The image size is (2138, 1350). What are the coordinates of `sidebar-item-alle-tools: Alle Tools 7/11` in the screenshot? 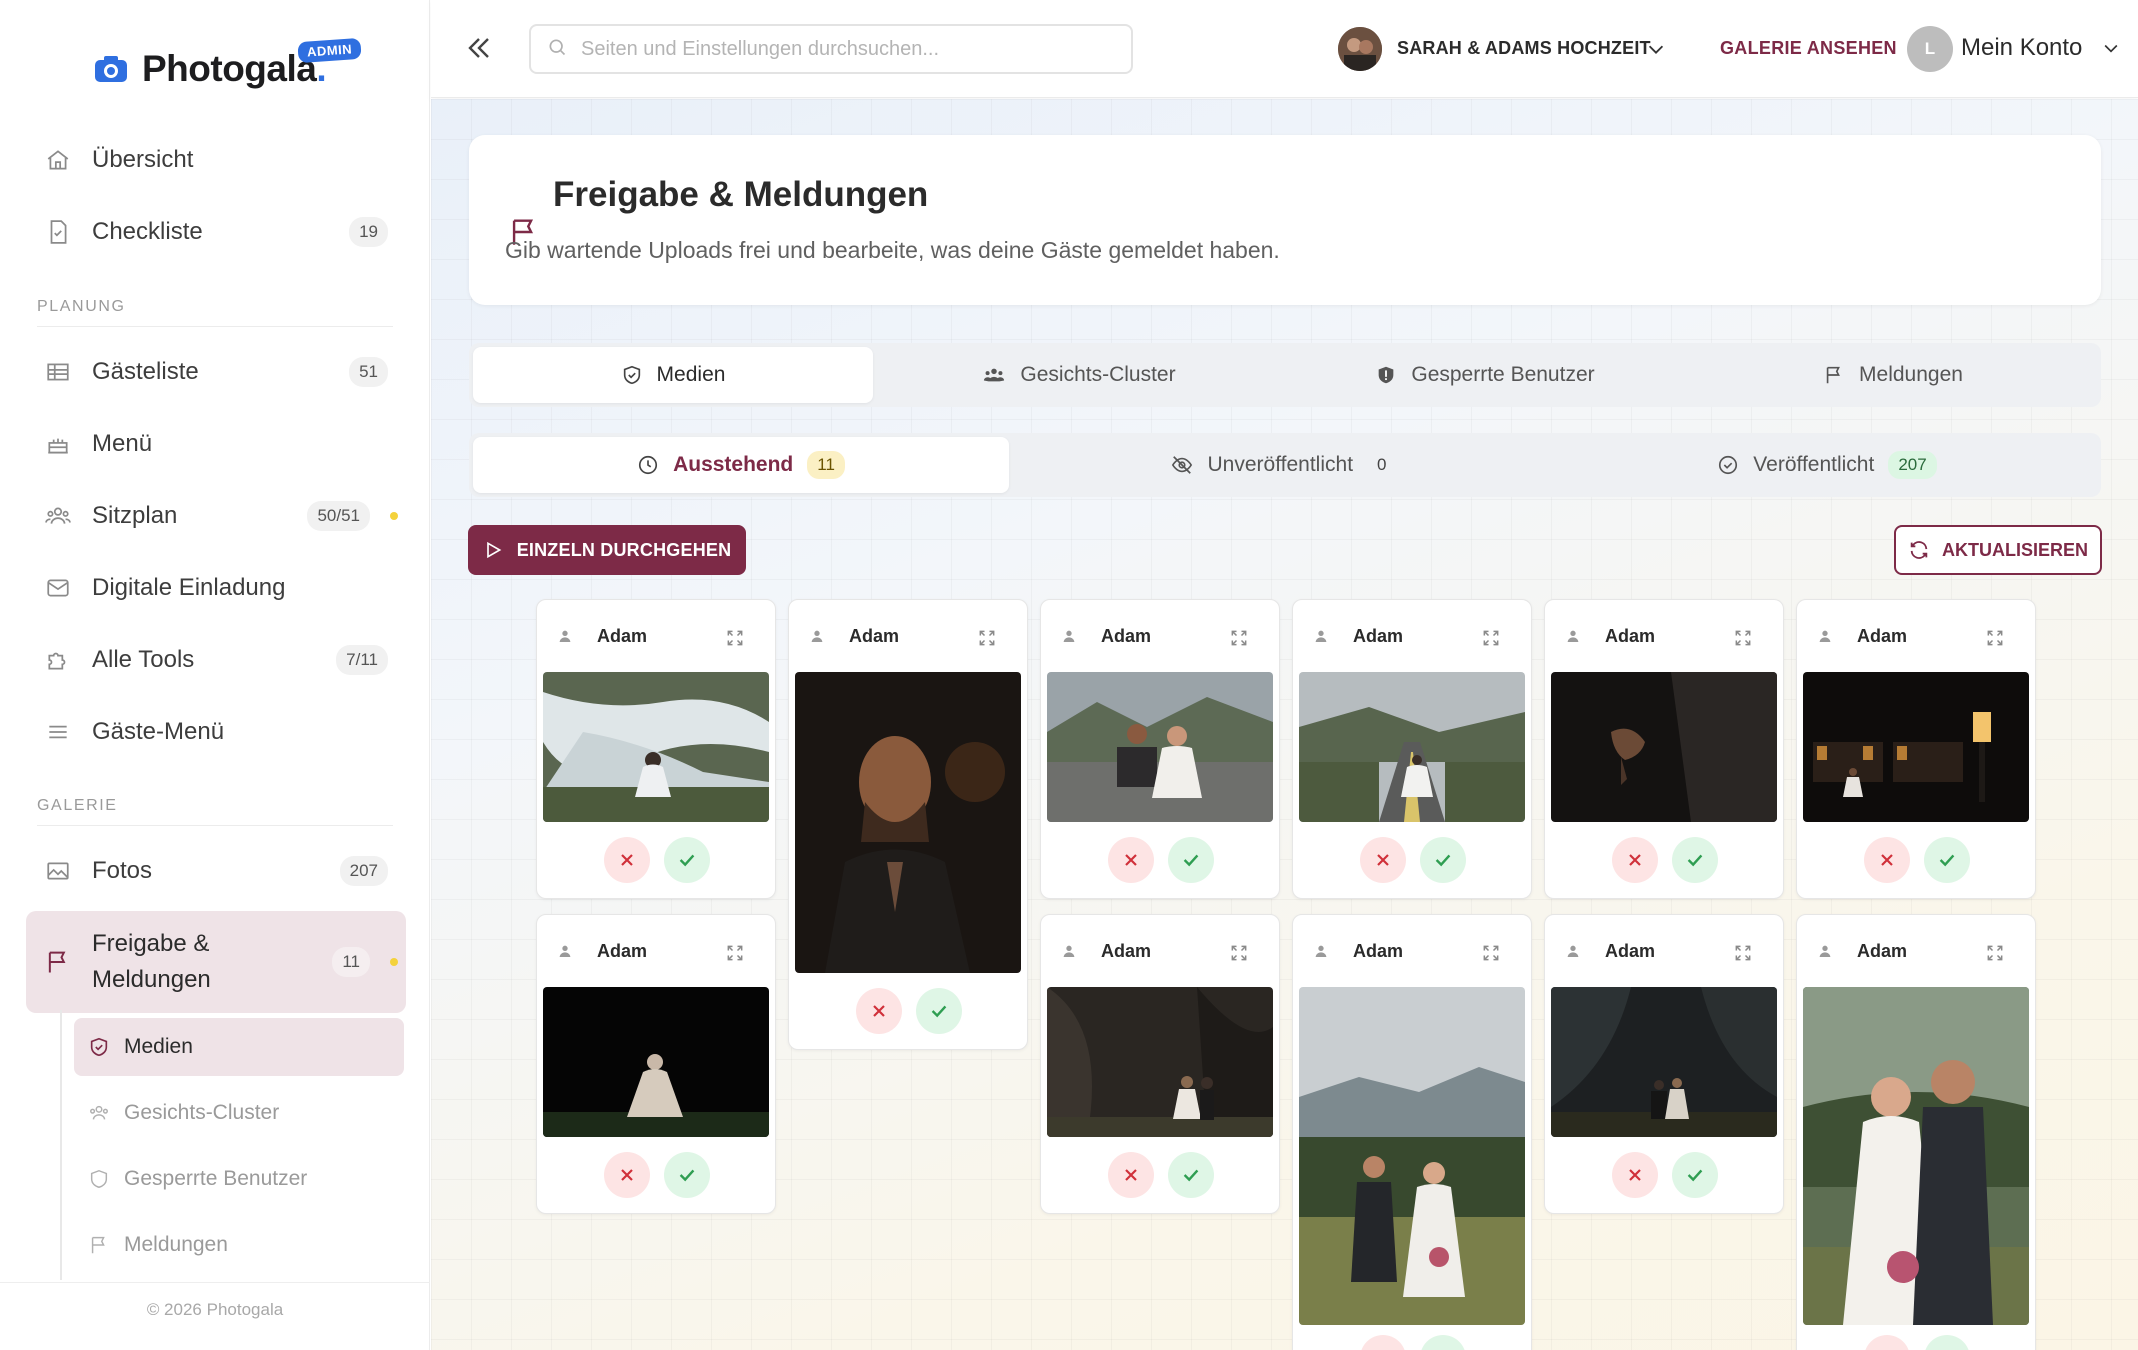 It's located at (216, 660).